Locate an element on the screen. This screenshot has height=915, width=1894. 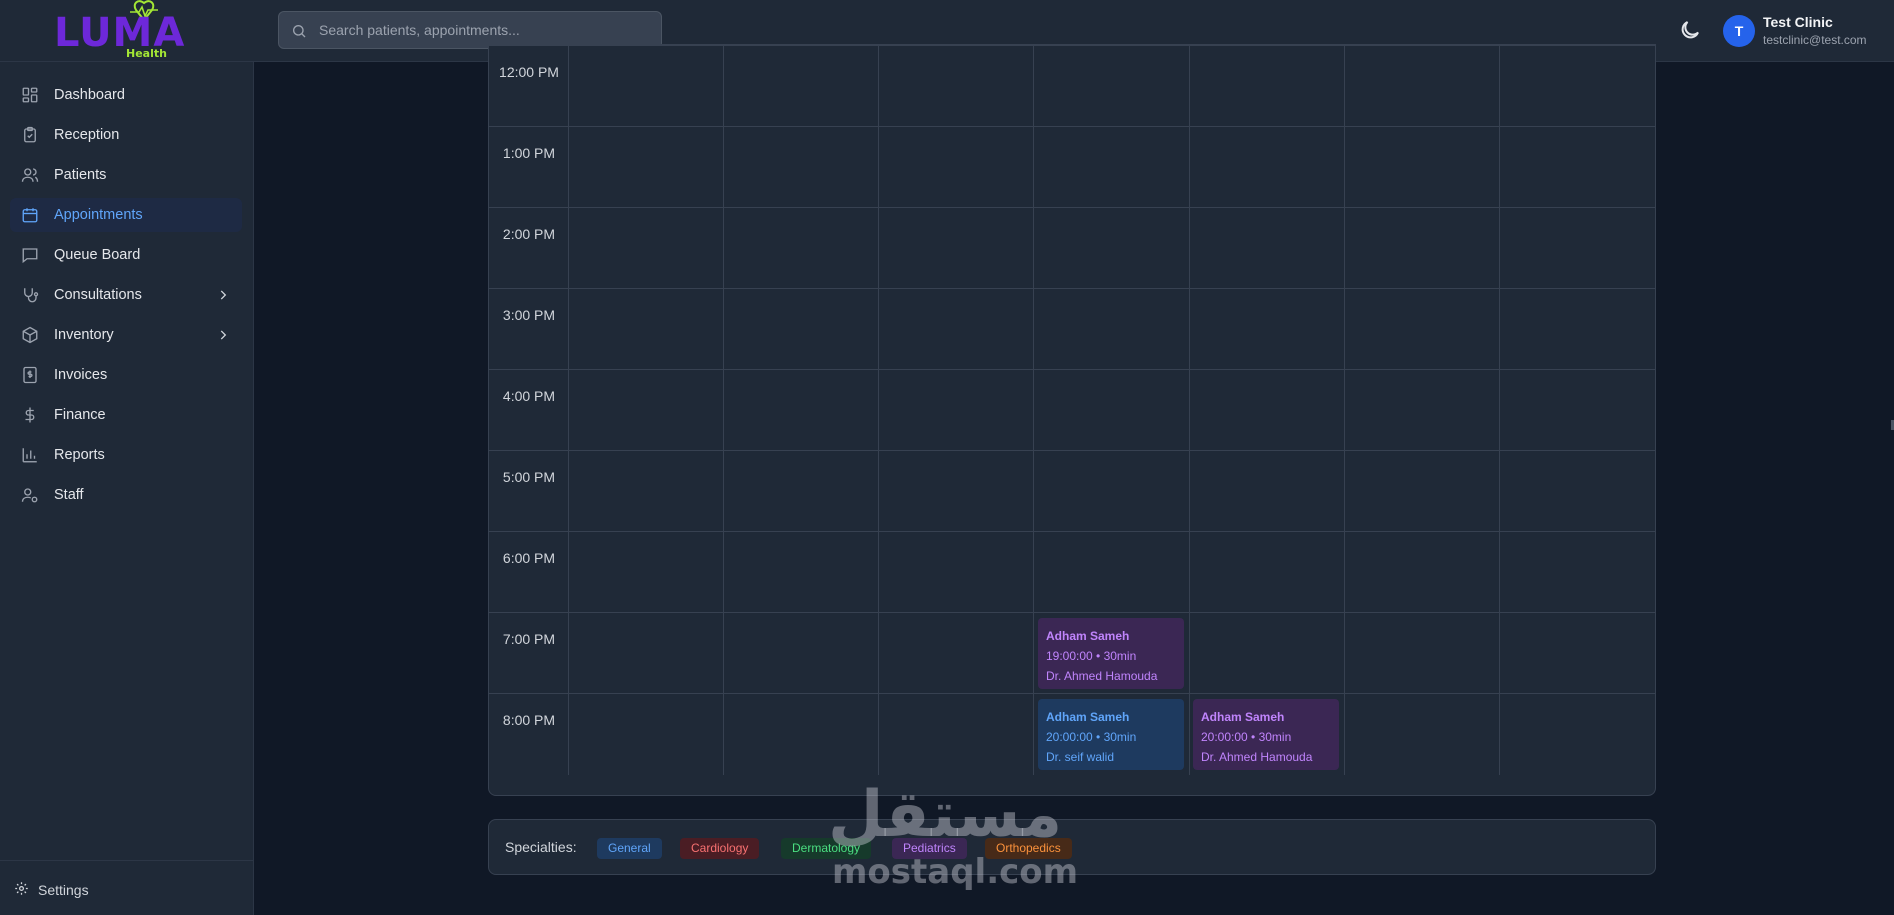
sidebar-item-dashboard: Dashboard is located at coordinates (126, 95).